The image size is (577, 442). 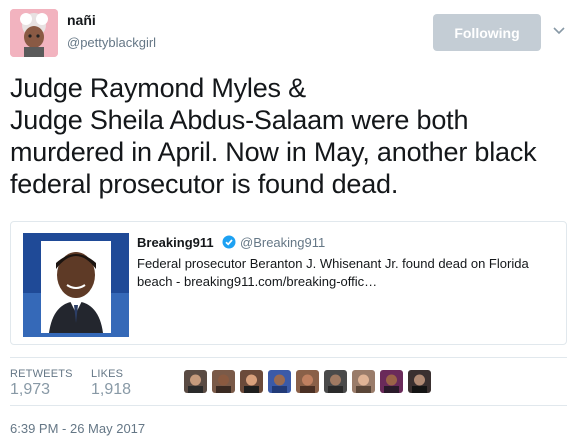 I want to click on retweets-label: RETWEETS, so click(x=41, y=374).